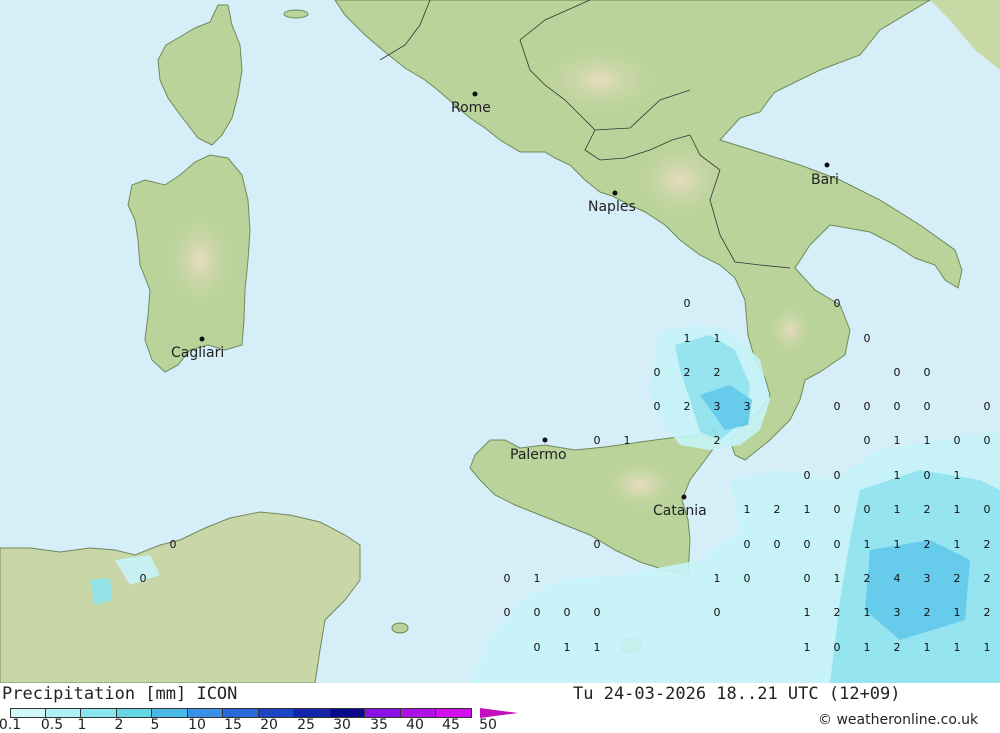 The image size is (1000, 733). Describe the element at coordinates (11, 725) in the screenshot. I see `scale-tick: 0.1` at that location.